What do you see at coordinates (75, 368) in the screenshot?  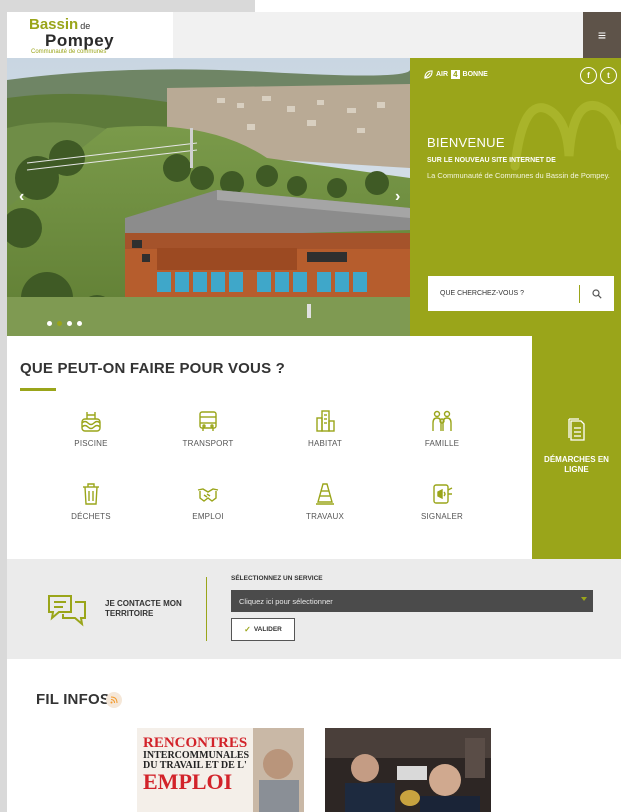 I see `services-title-plain: QUE PEUT-ON` at bounding box center [75, 368].